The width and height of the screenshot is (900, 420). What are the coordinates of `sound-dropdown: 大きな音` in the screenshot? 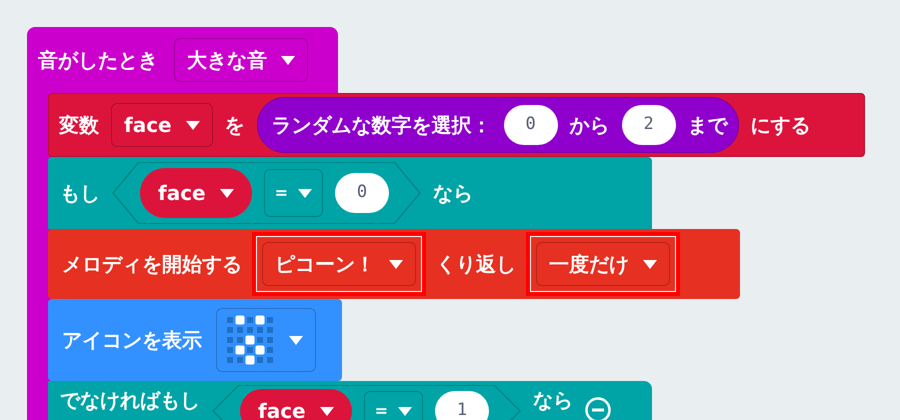 It's located at (241, 60).